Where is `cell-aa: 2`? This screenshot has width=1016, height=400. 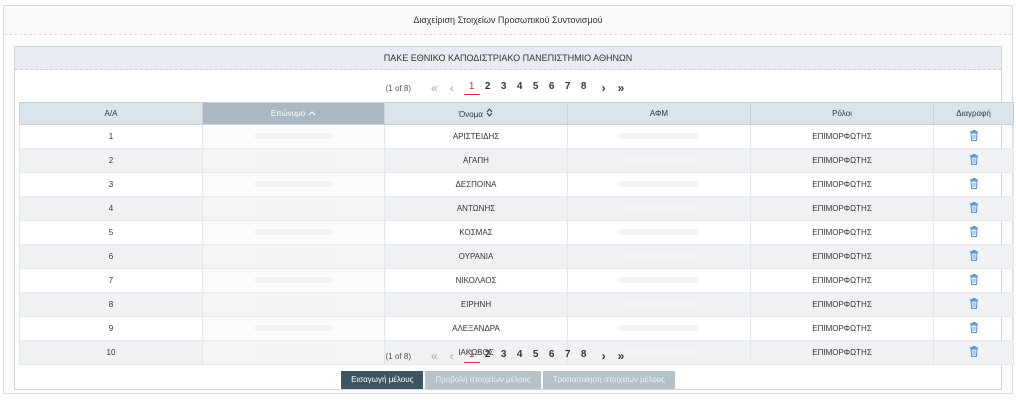 cell-aa: 2 is located at coordinates (111, 160).